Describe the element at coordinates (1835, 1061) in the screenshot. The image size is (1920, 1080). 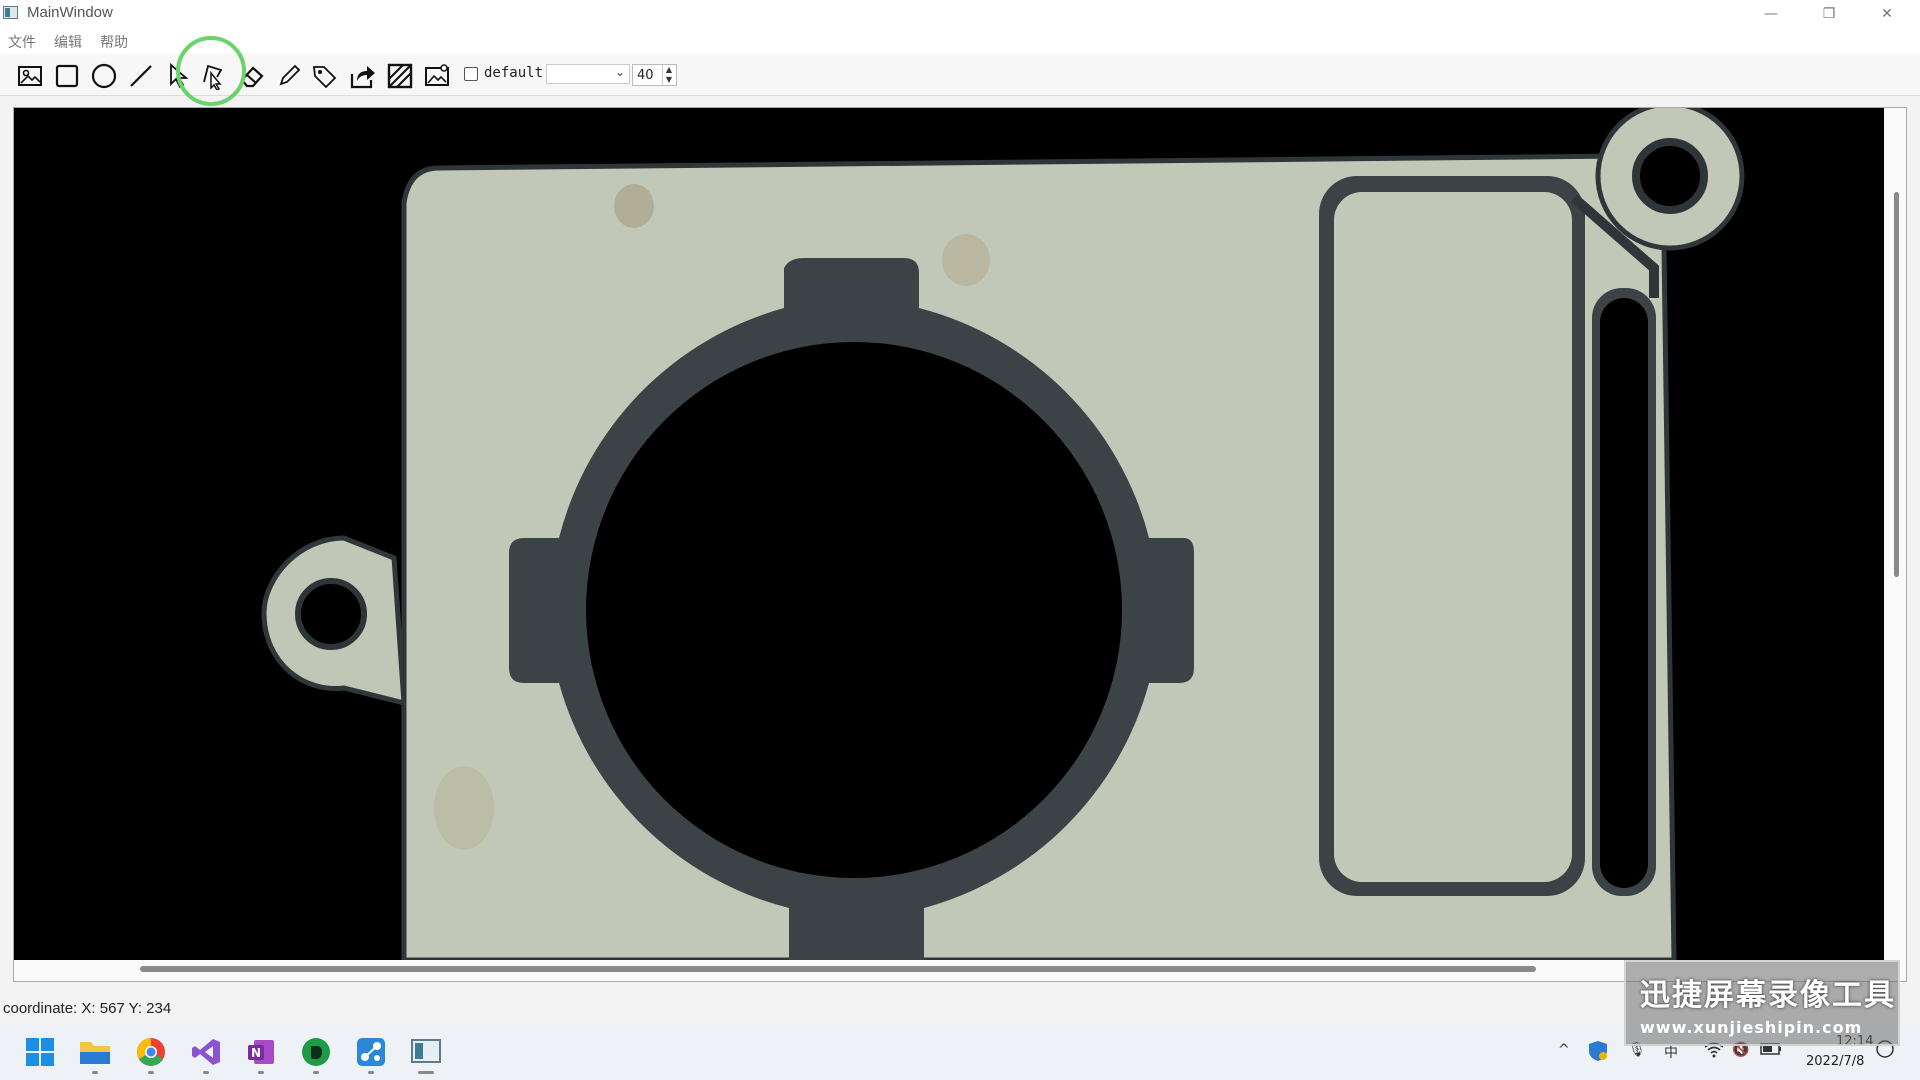
I see `clock-date: 2022/7/8` at that location.